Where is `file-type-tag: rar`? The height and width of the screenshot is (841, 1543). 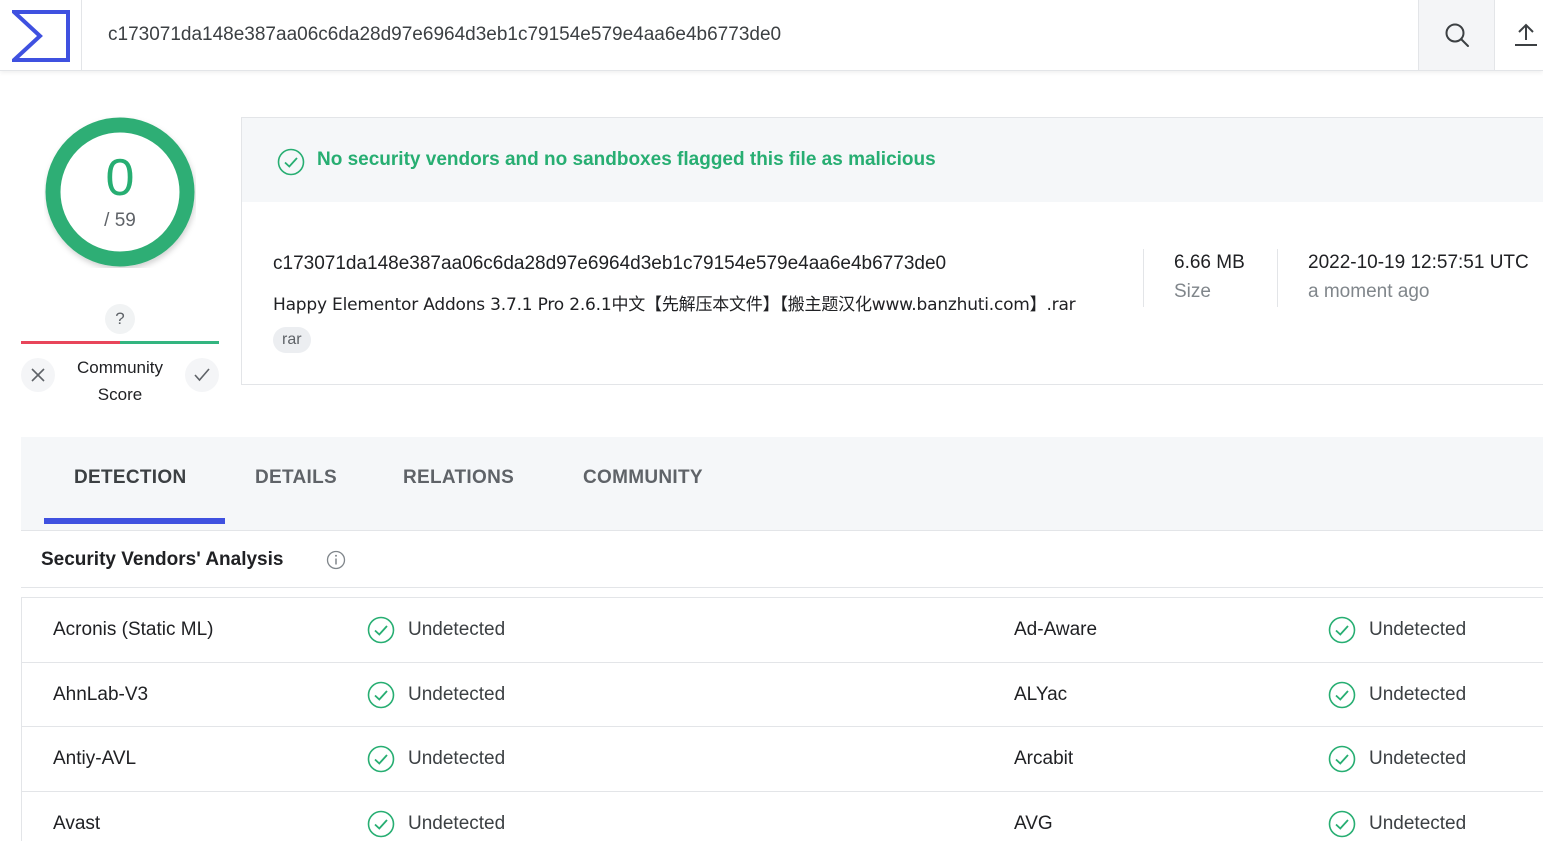
file-type-tag: rar is located at coordinates (292, 340).